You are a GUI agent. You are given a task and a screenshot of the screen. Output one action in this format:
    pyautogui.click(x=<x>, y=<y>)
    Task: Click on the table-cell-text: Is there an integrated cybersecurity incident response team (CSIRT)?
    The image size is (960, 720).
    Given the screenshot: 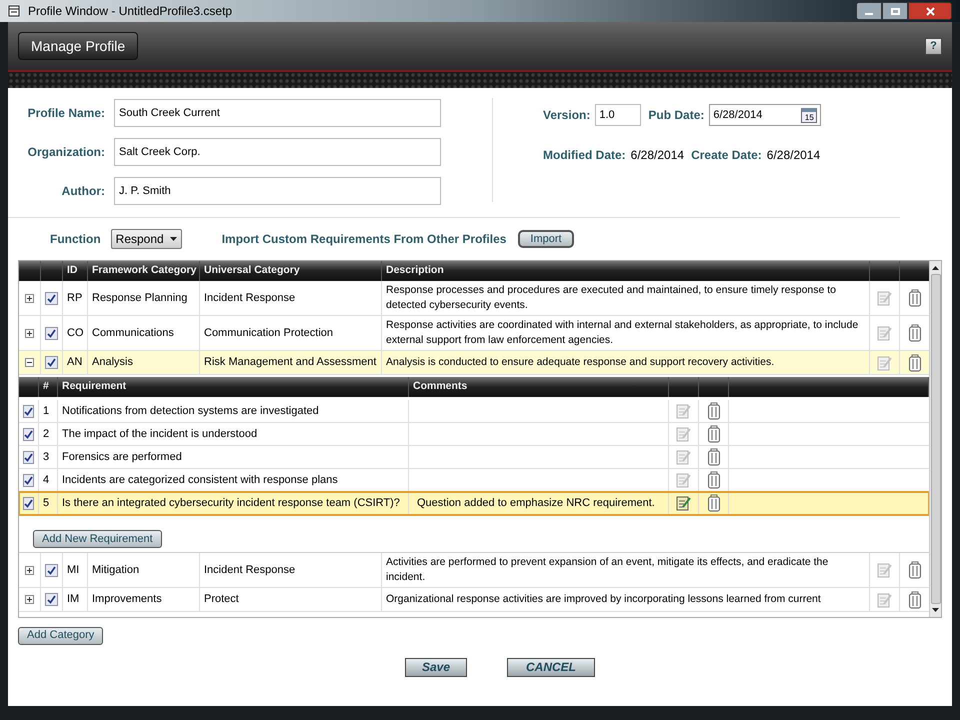 What is the action you would take?
    pyautogui.click(x=231, y=503)
    